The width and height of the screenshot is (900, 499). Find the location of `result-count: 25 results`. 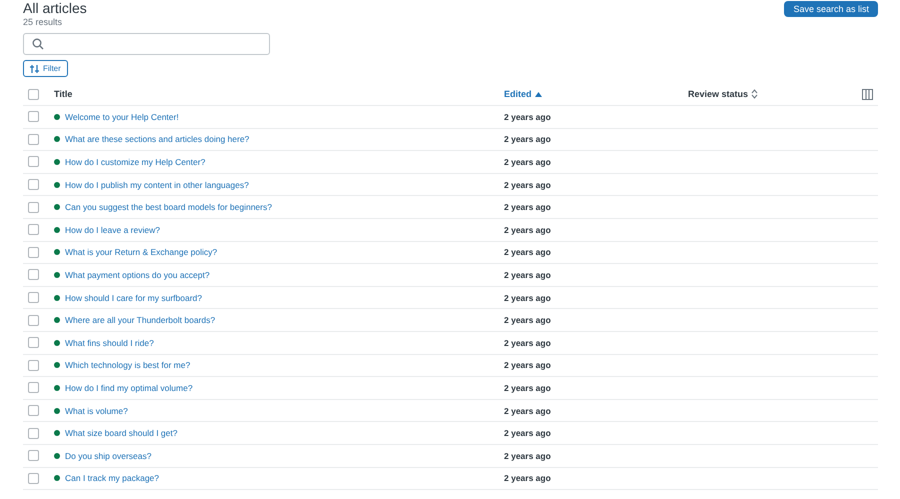

result-count: 25 results is located at coordinates (43, 22).